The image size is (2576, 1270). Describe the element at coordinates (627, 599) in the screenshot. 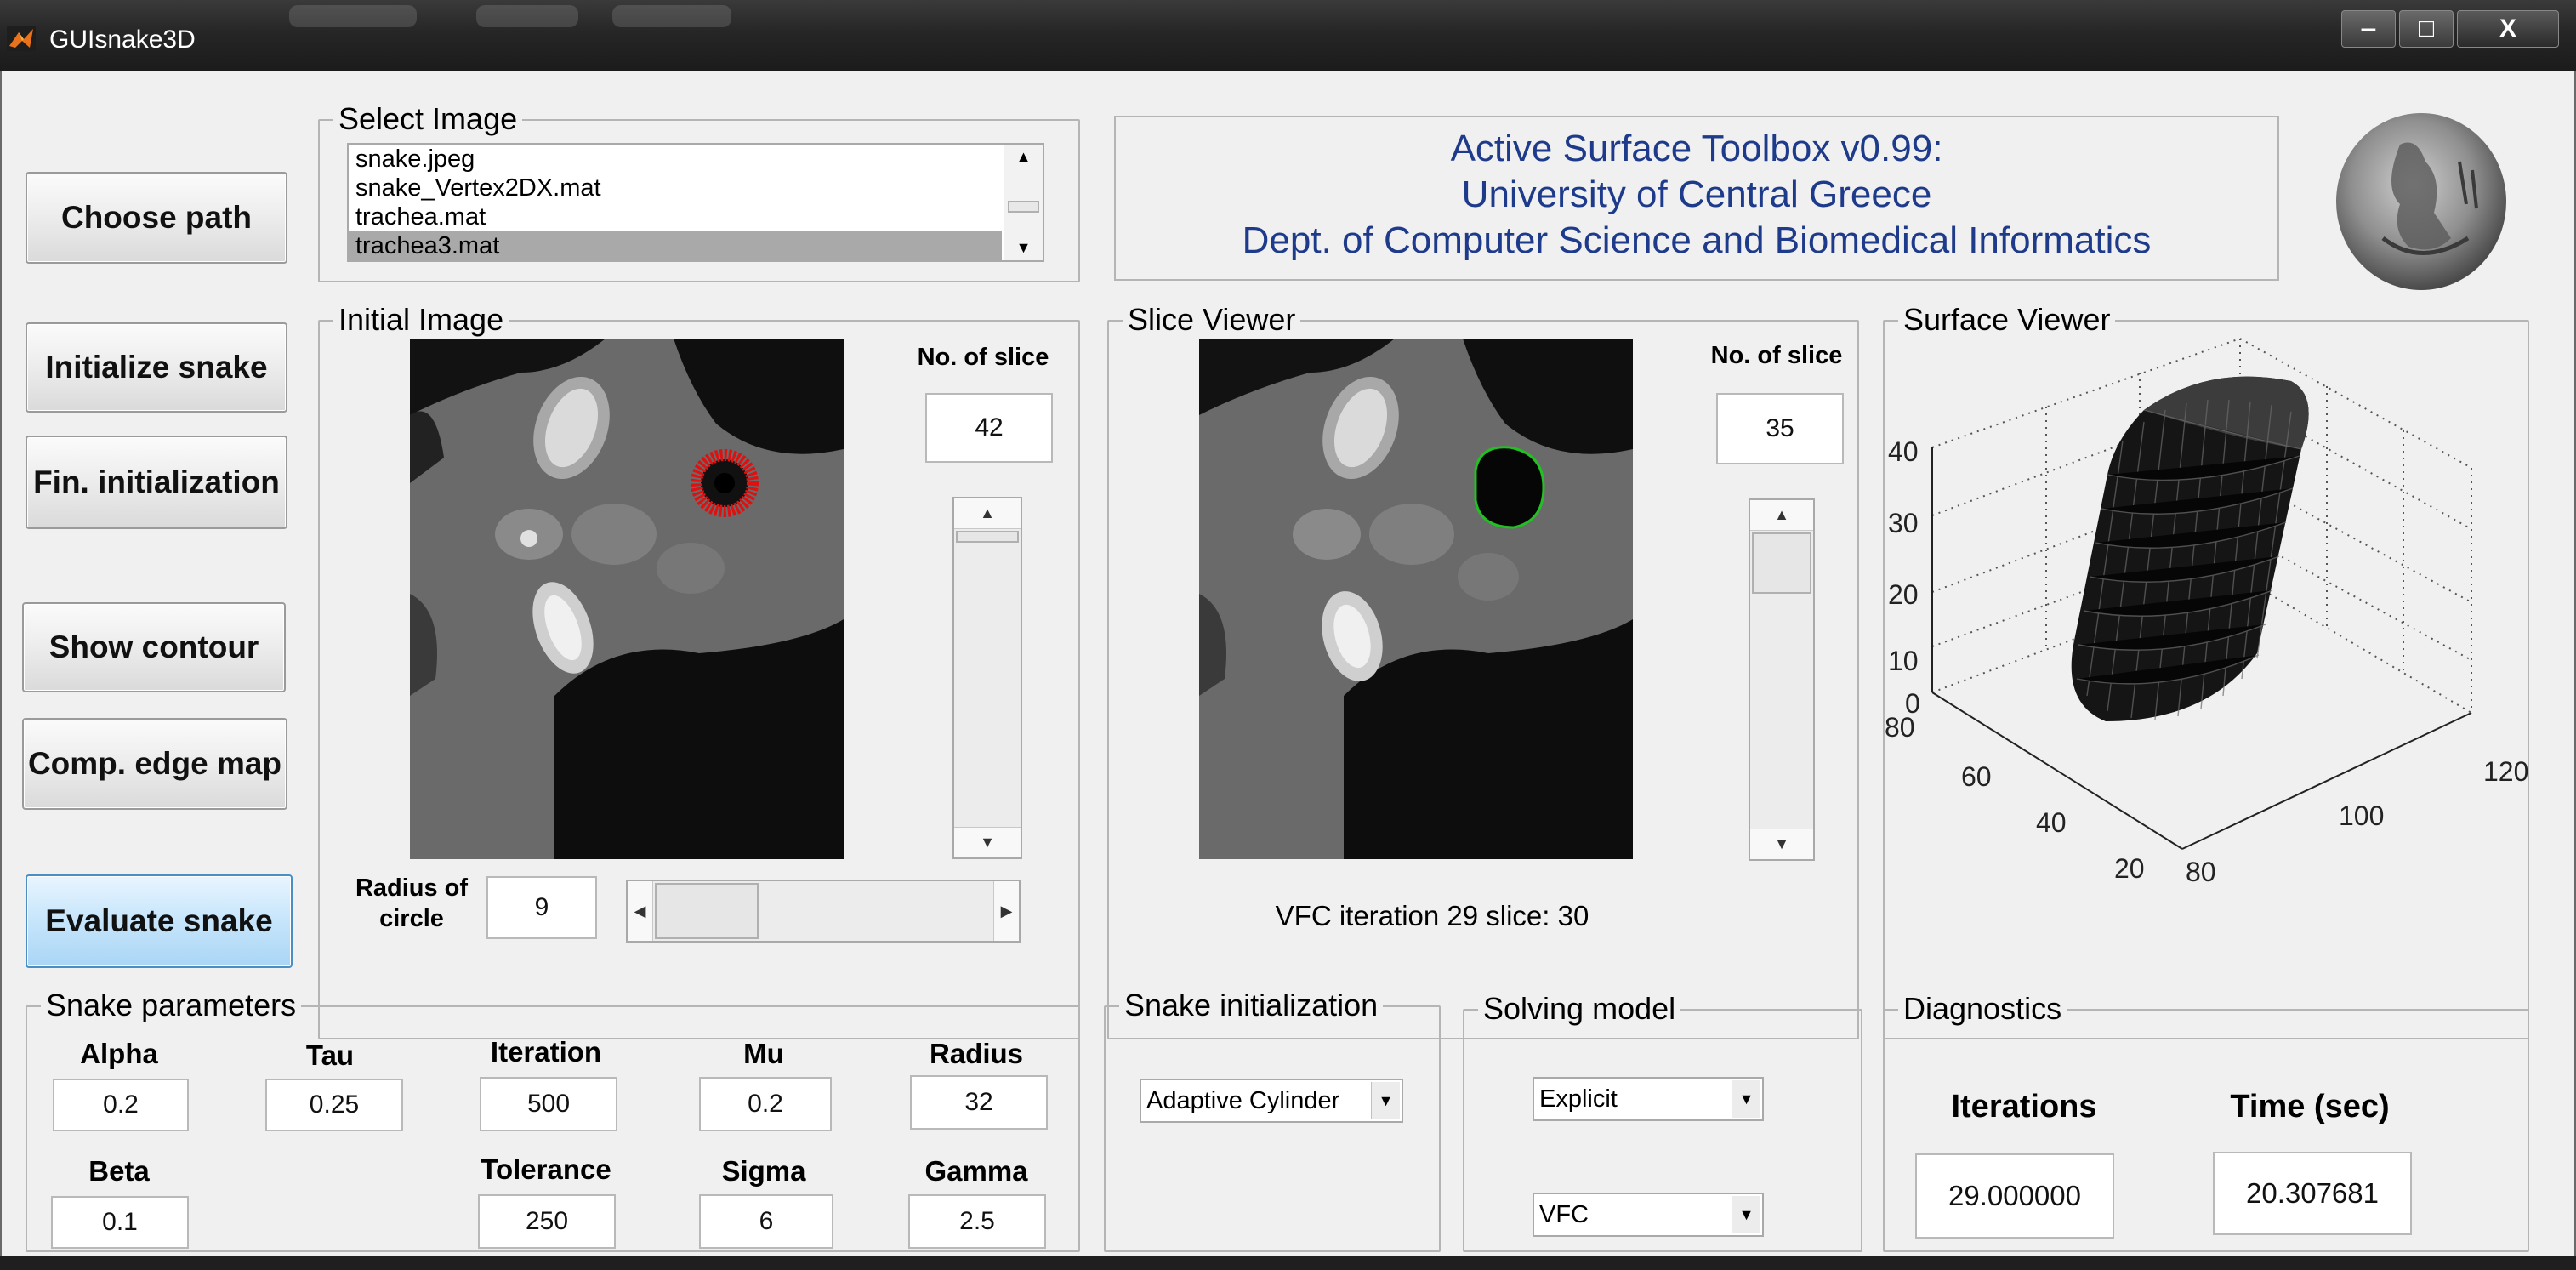

I see `initial-image-canvas` at that location.